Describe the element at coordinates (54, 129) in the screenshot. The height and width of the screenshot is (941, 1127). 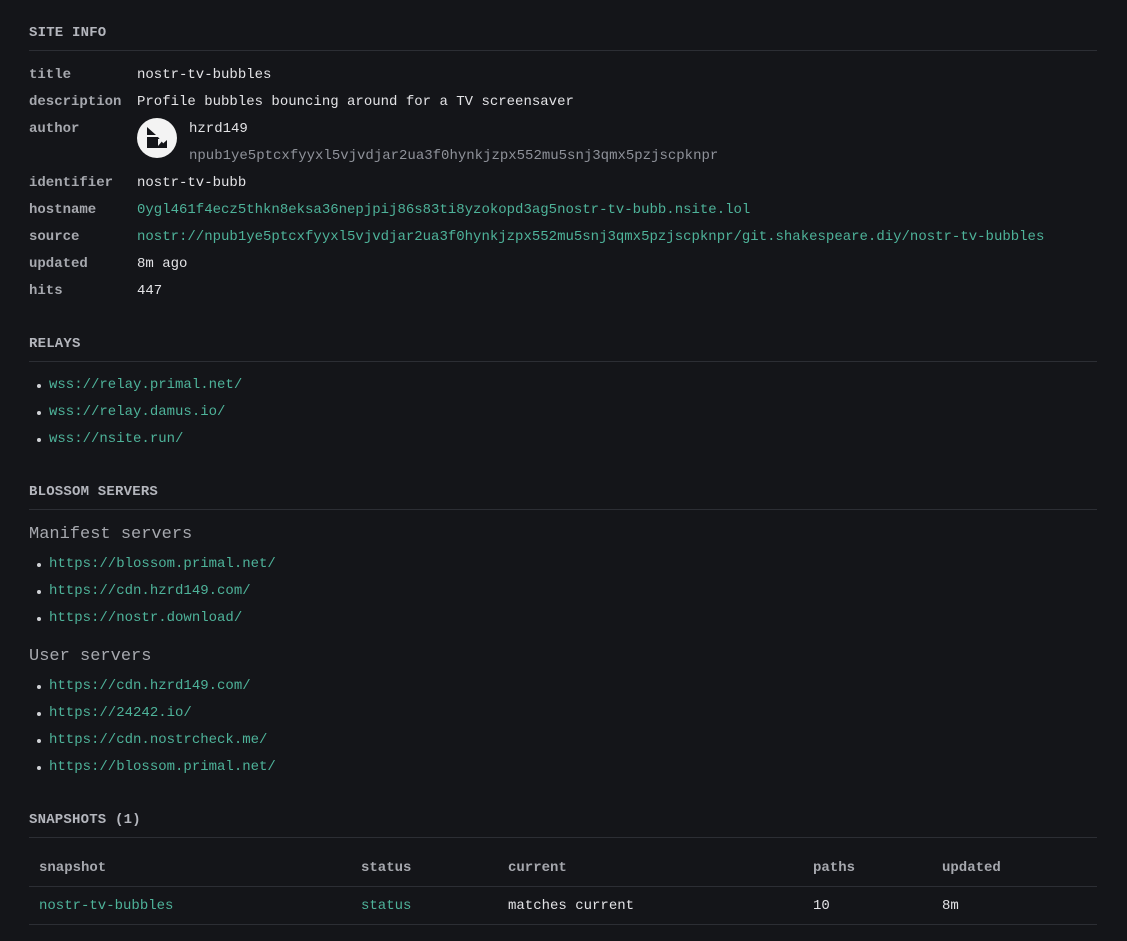
I see `author-key: author` at that location.